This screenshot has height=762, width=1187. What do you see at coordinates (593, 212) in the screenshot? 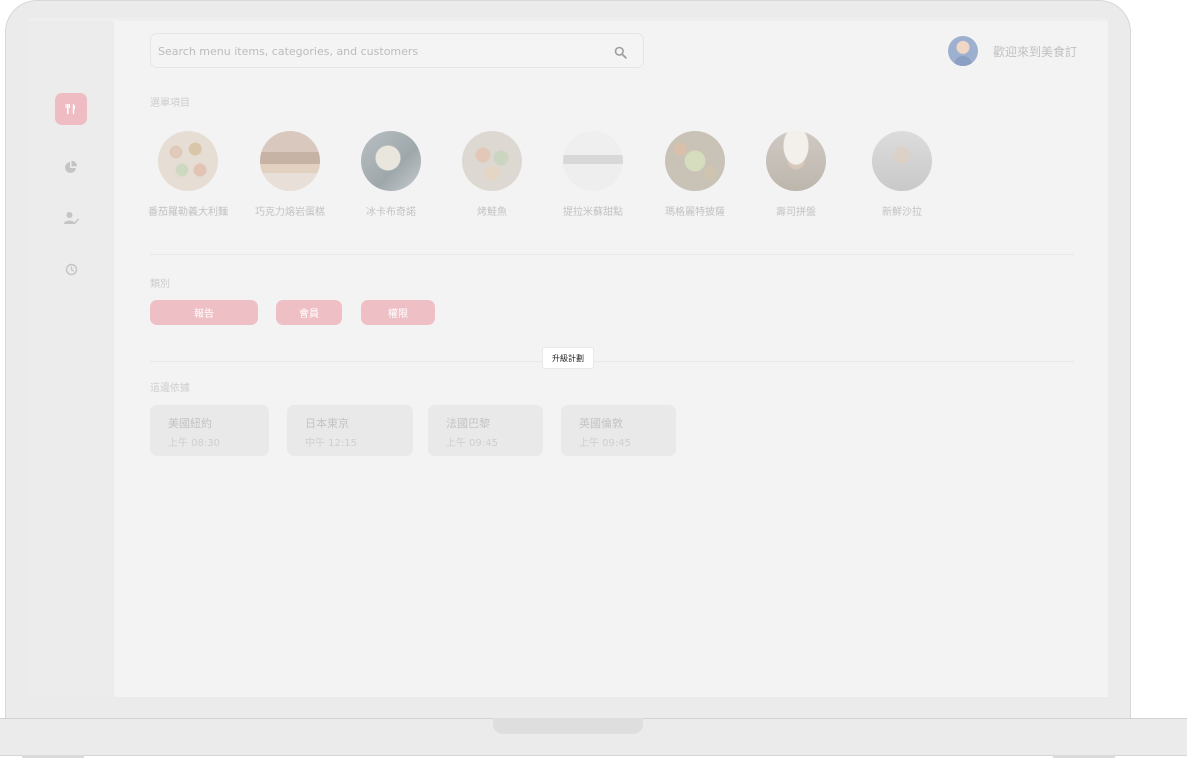
I see `menu-item-name: 提拉米蘇甜點` at bounding box center [593, 212].